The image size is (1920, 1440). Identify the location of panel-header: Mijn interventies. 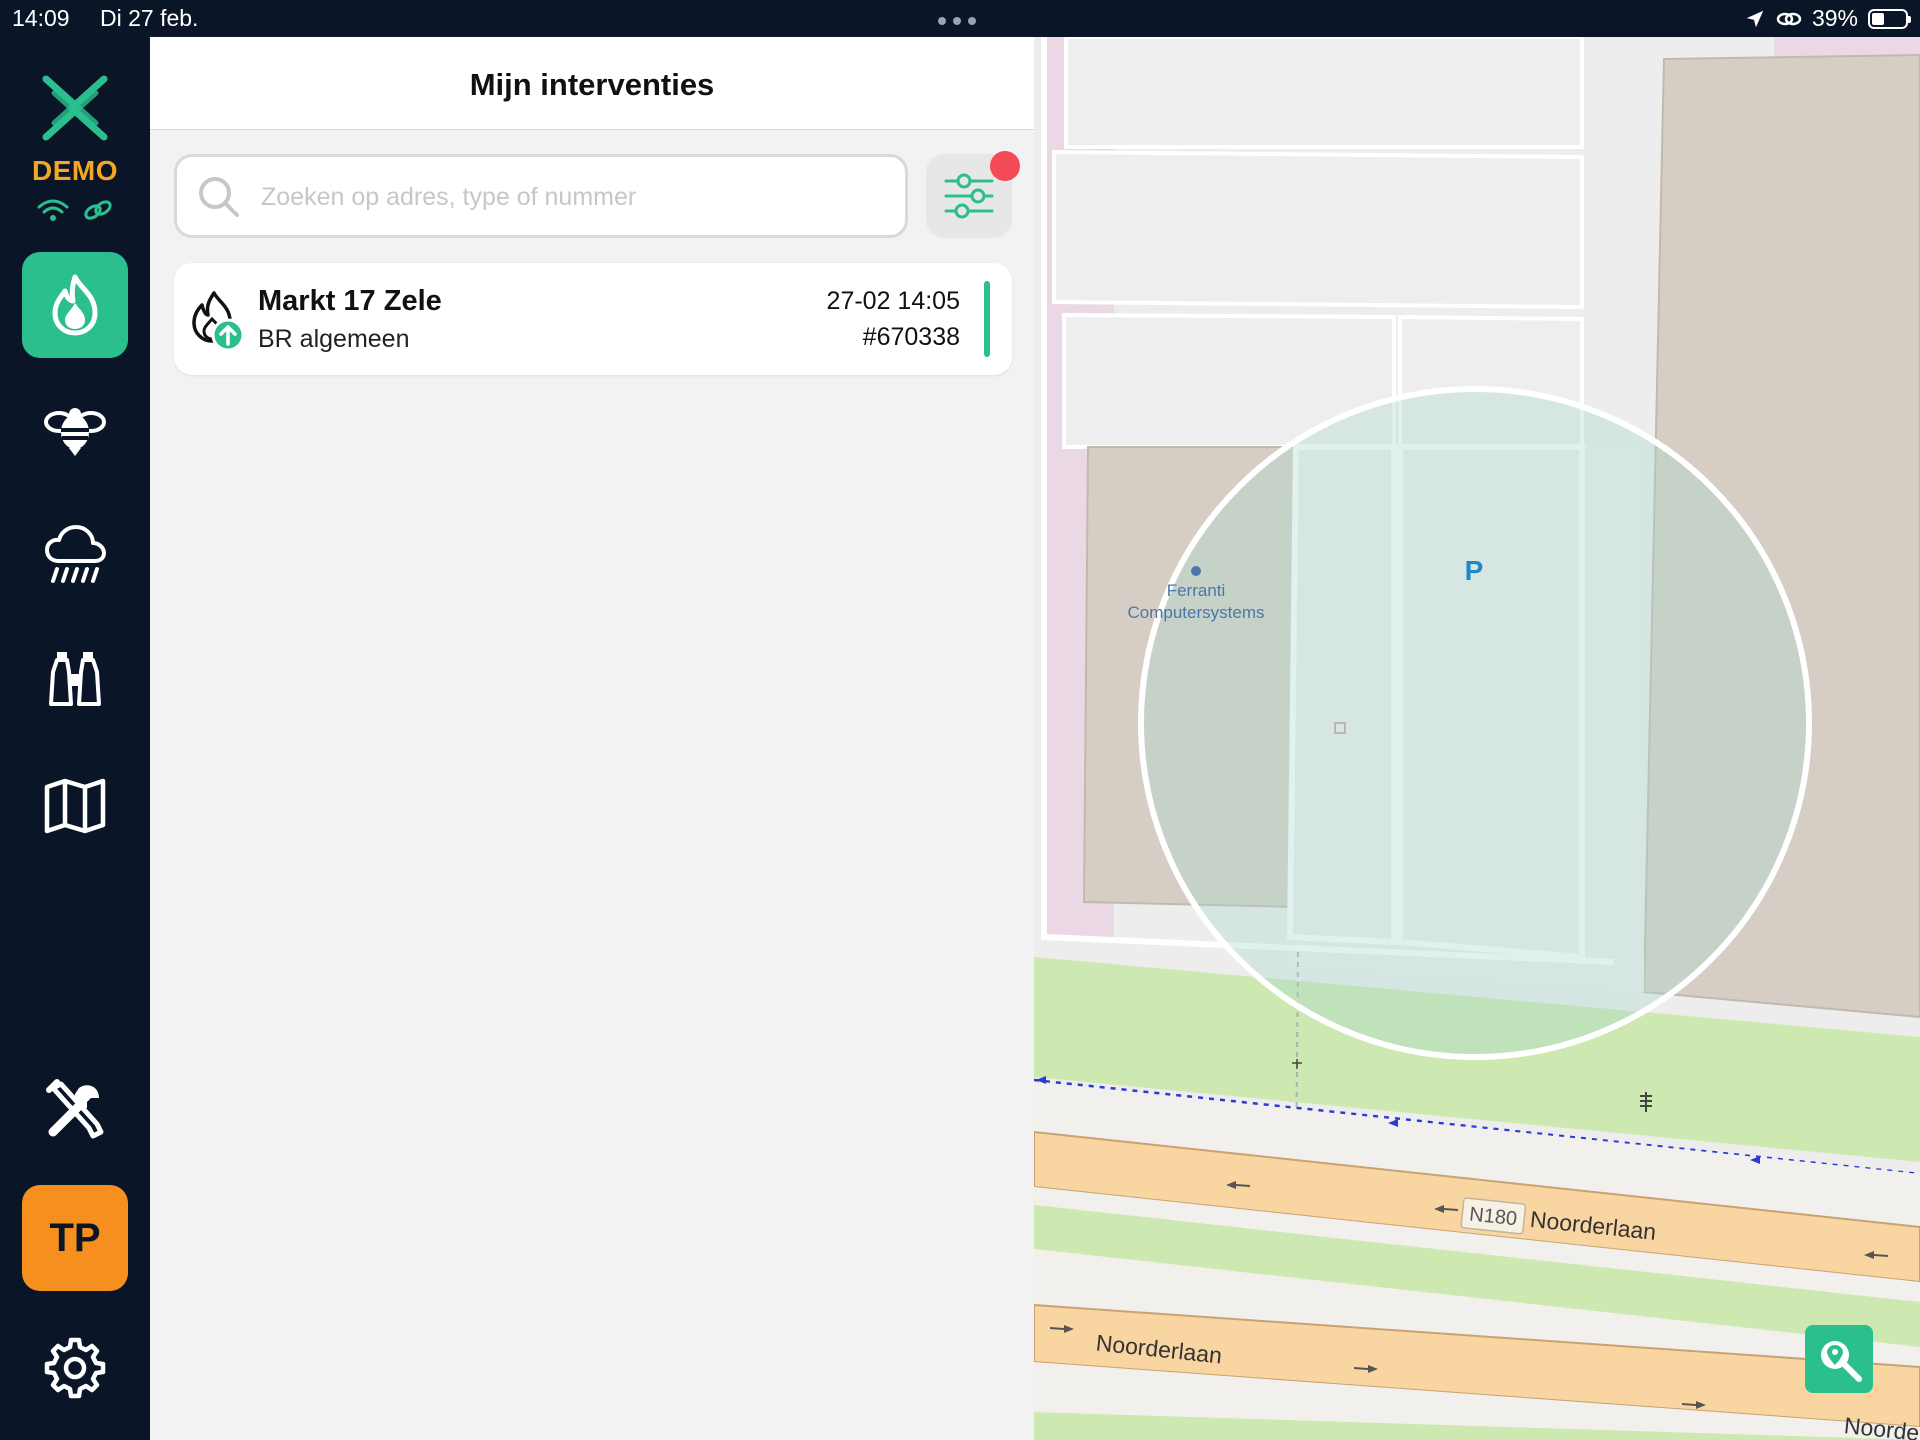
(592, 83).